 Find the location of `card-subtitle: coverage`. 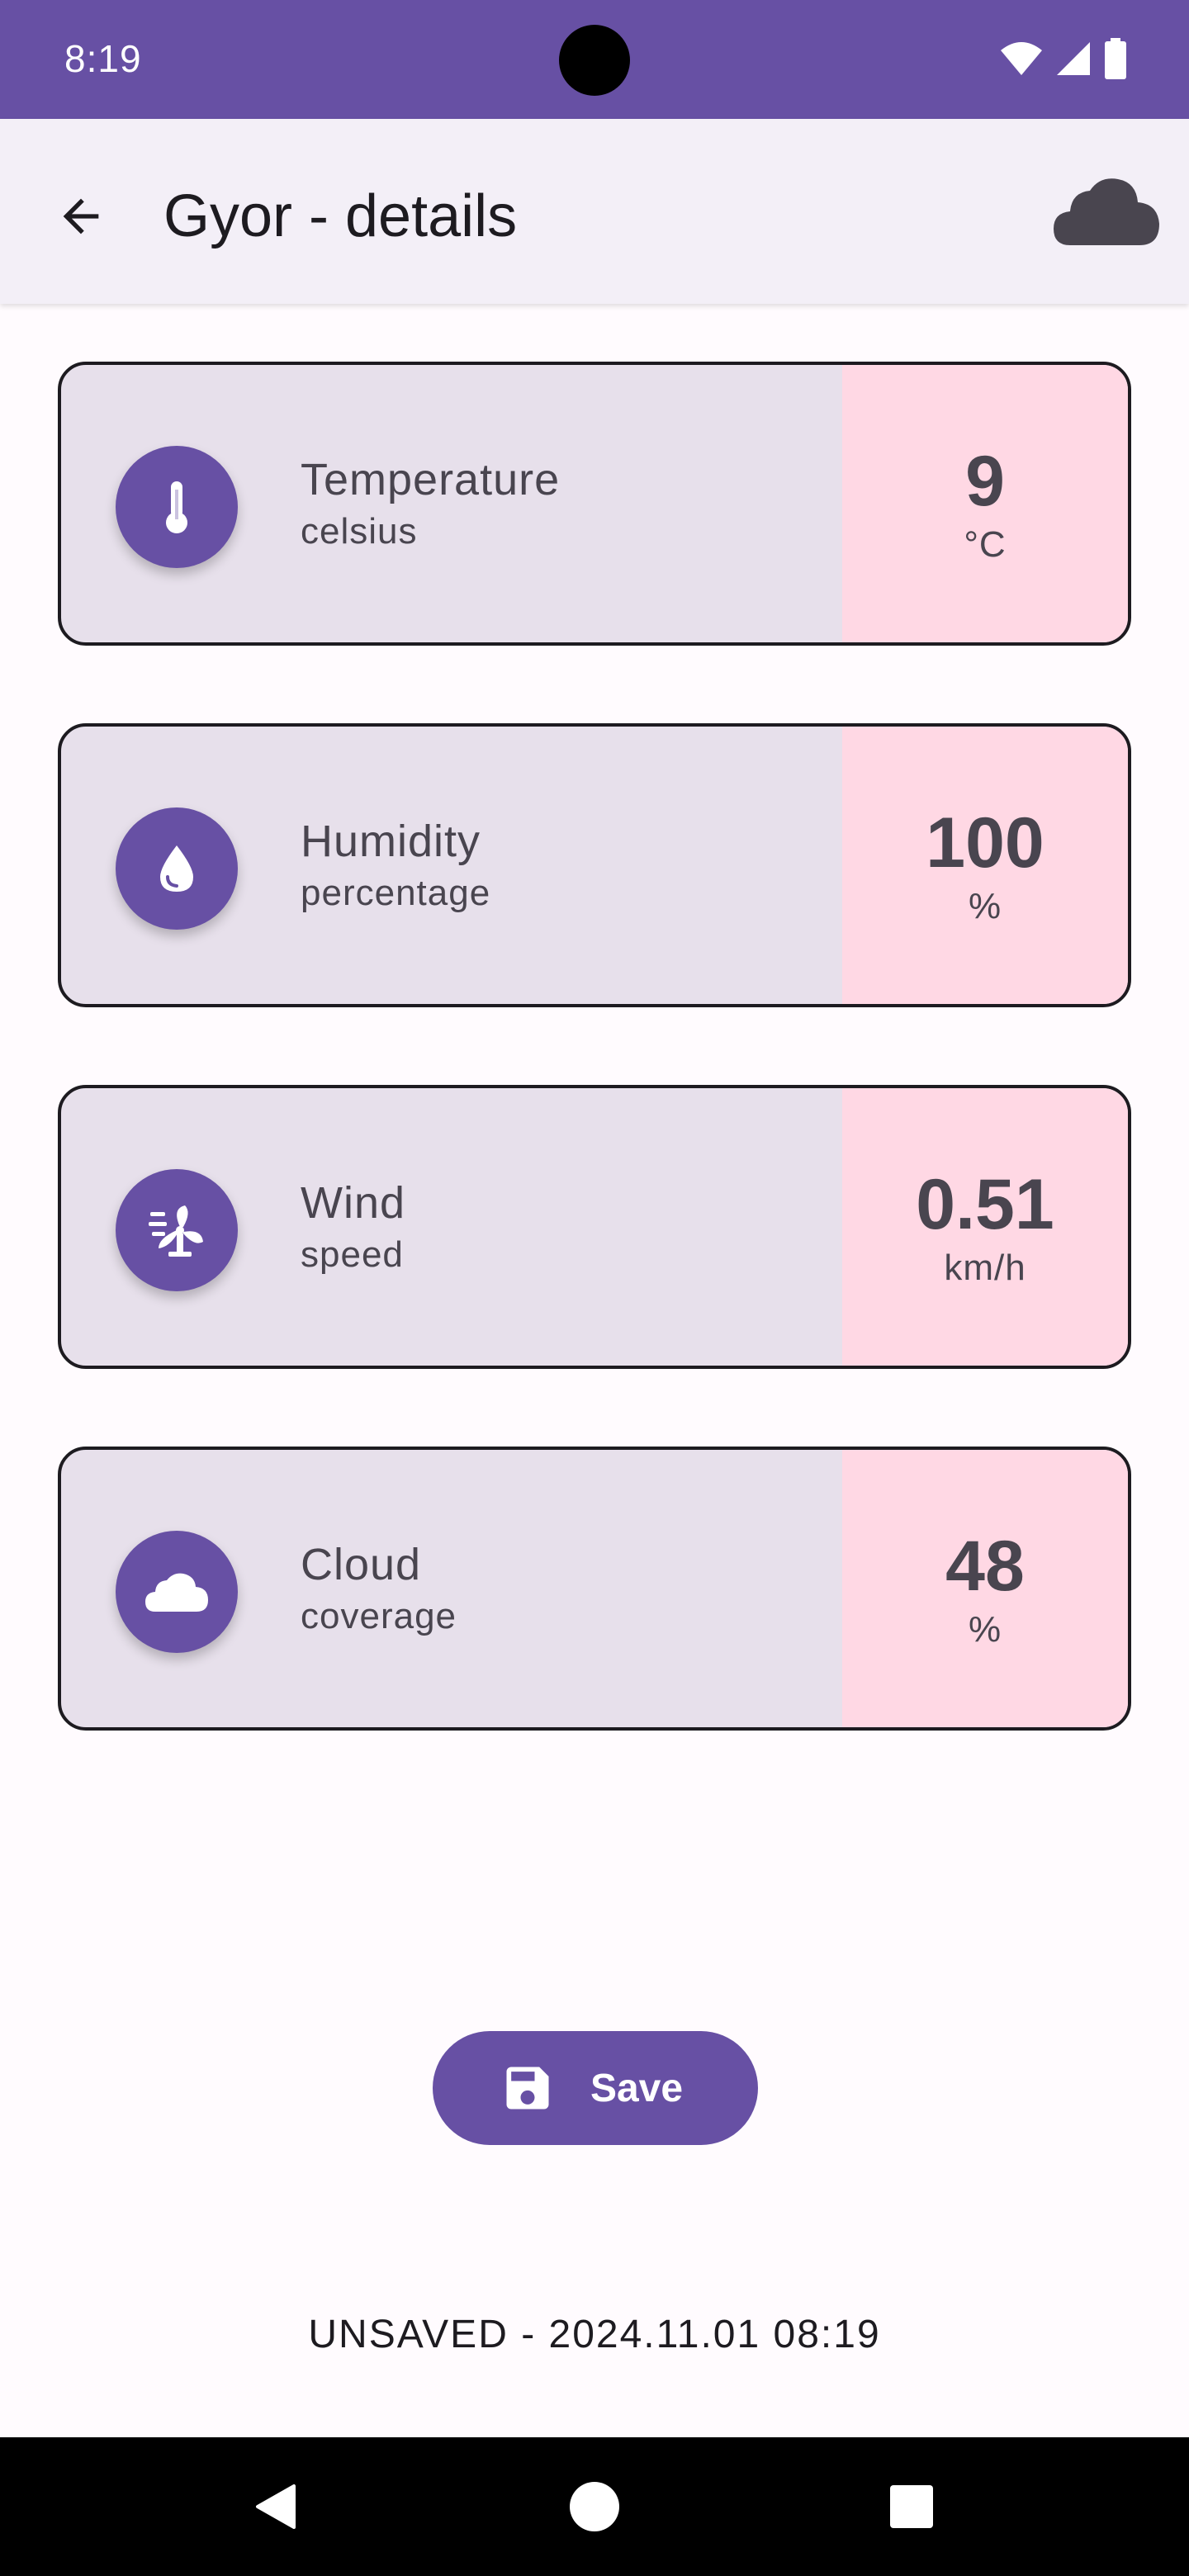

card-subtitle: coverage is located at coordinates (379, 1616).